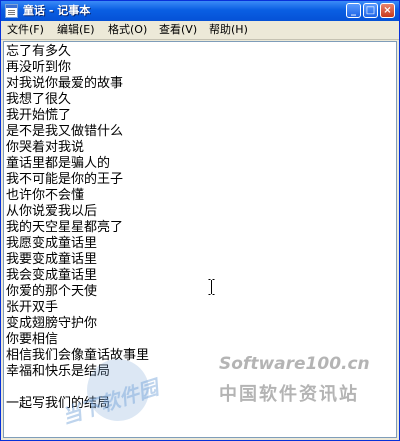 Image resolution: width=400 pixels, height=441 pixels. I want to click on text-line: 对我说你最爱的故事, so click(65, 83).